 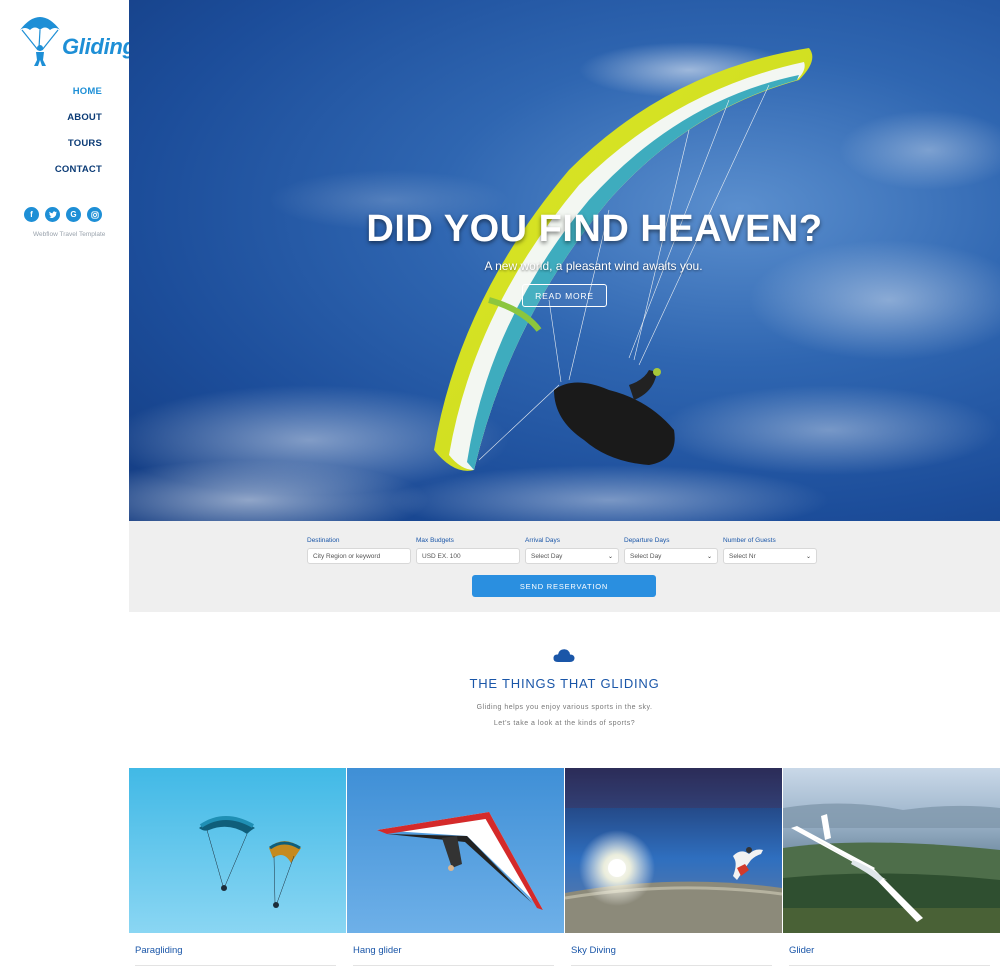 What do you see at coordinates (891, 850) in the screenshot?
I see `glider-image` at bounding box center [891, 850].